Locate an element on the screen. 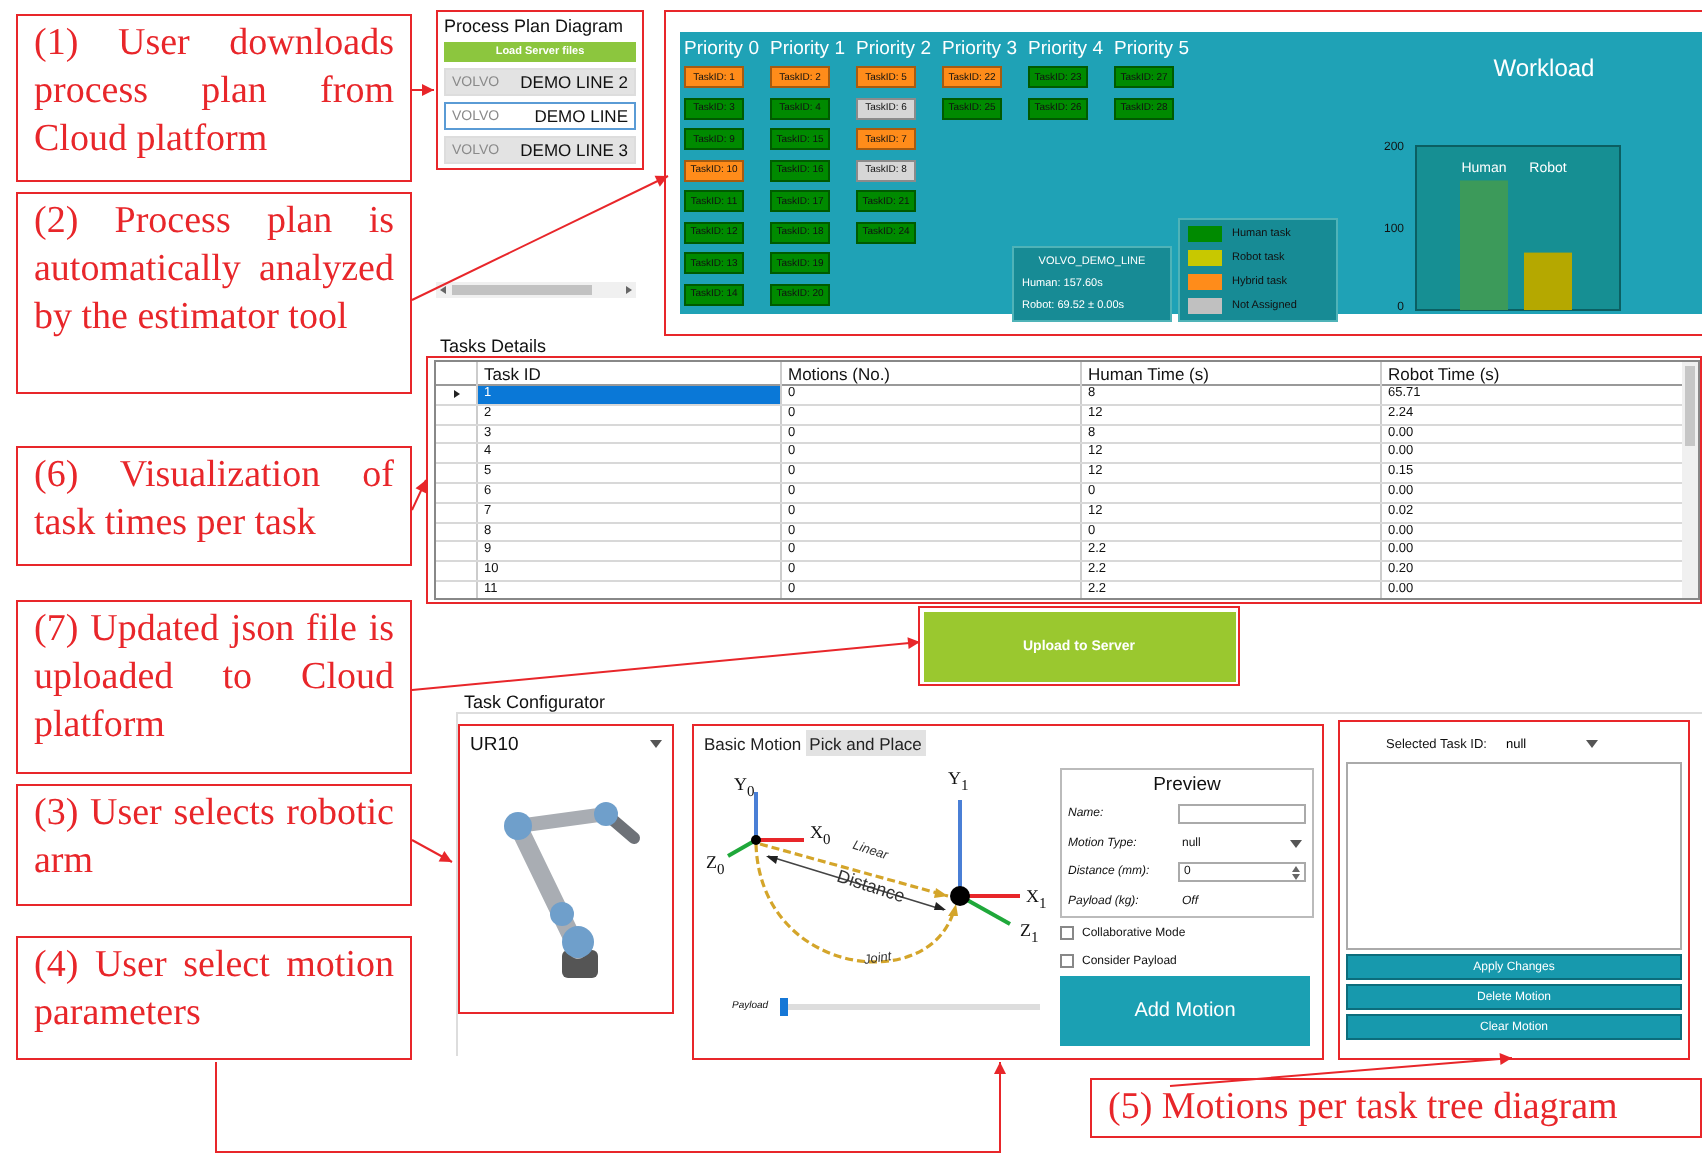 The image size is (1702, 1156). axis-label: X$_{1}$ is located at coordinates (1036, 899).